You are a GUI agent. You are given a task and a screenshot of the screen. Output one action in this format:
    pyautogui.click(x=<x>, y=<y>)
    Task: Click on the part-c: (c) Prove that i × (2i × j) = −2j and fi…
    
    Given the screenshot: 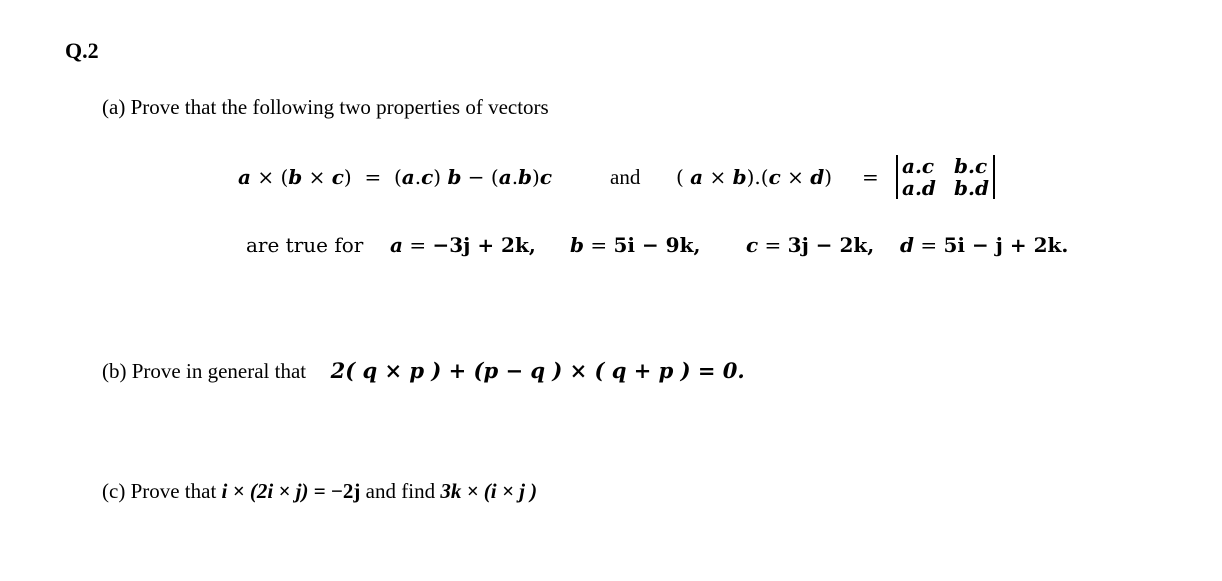 What is the action you would take?
    pyautogui.click(x=319, y=491)
    